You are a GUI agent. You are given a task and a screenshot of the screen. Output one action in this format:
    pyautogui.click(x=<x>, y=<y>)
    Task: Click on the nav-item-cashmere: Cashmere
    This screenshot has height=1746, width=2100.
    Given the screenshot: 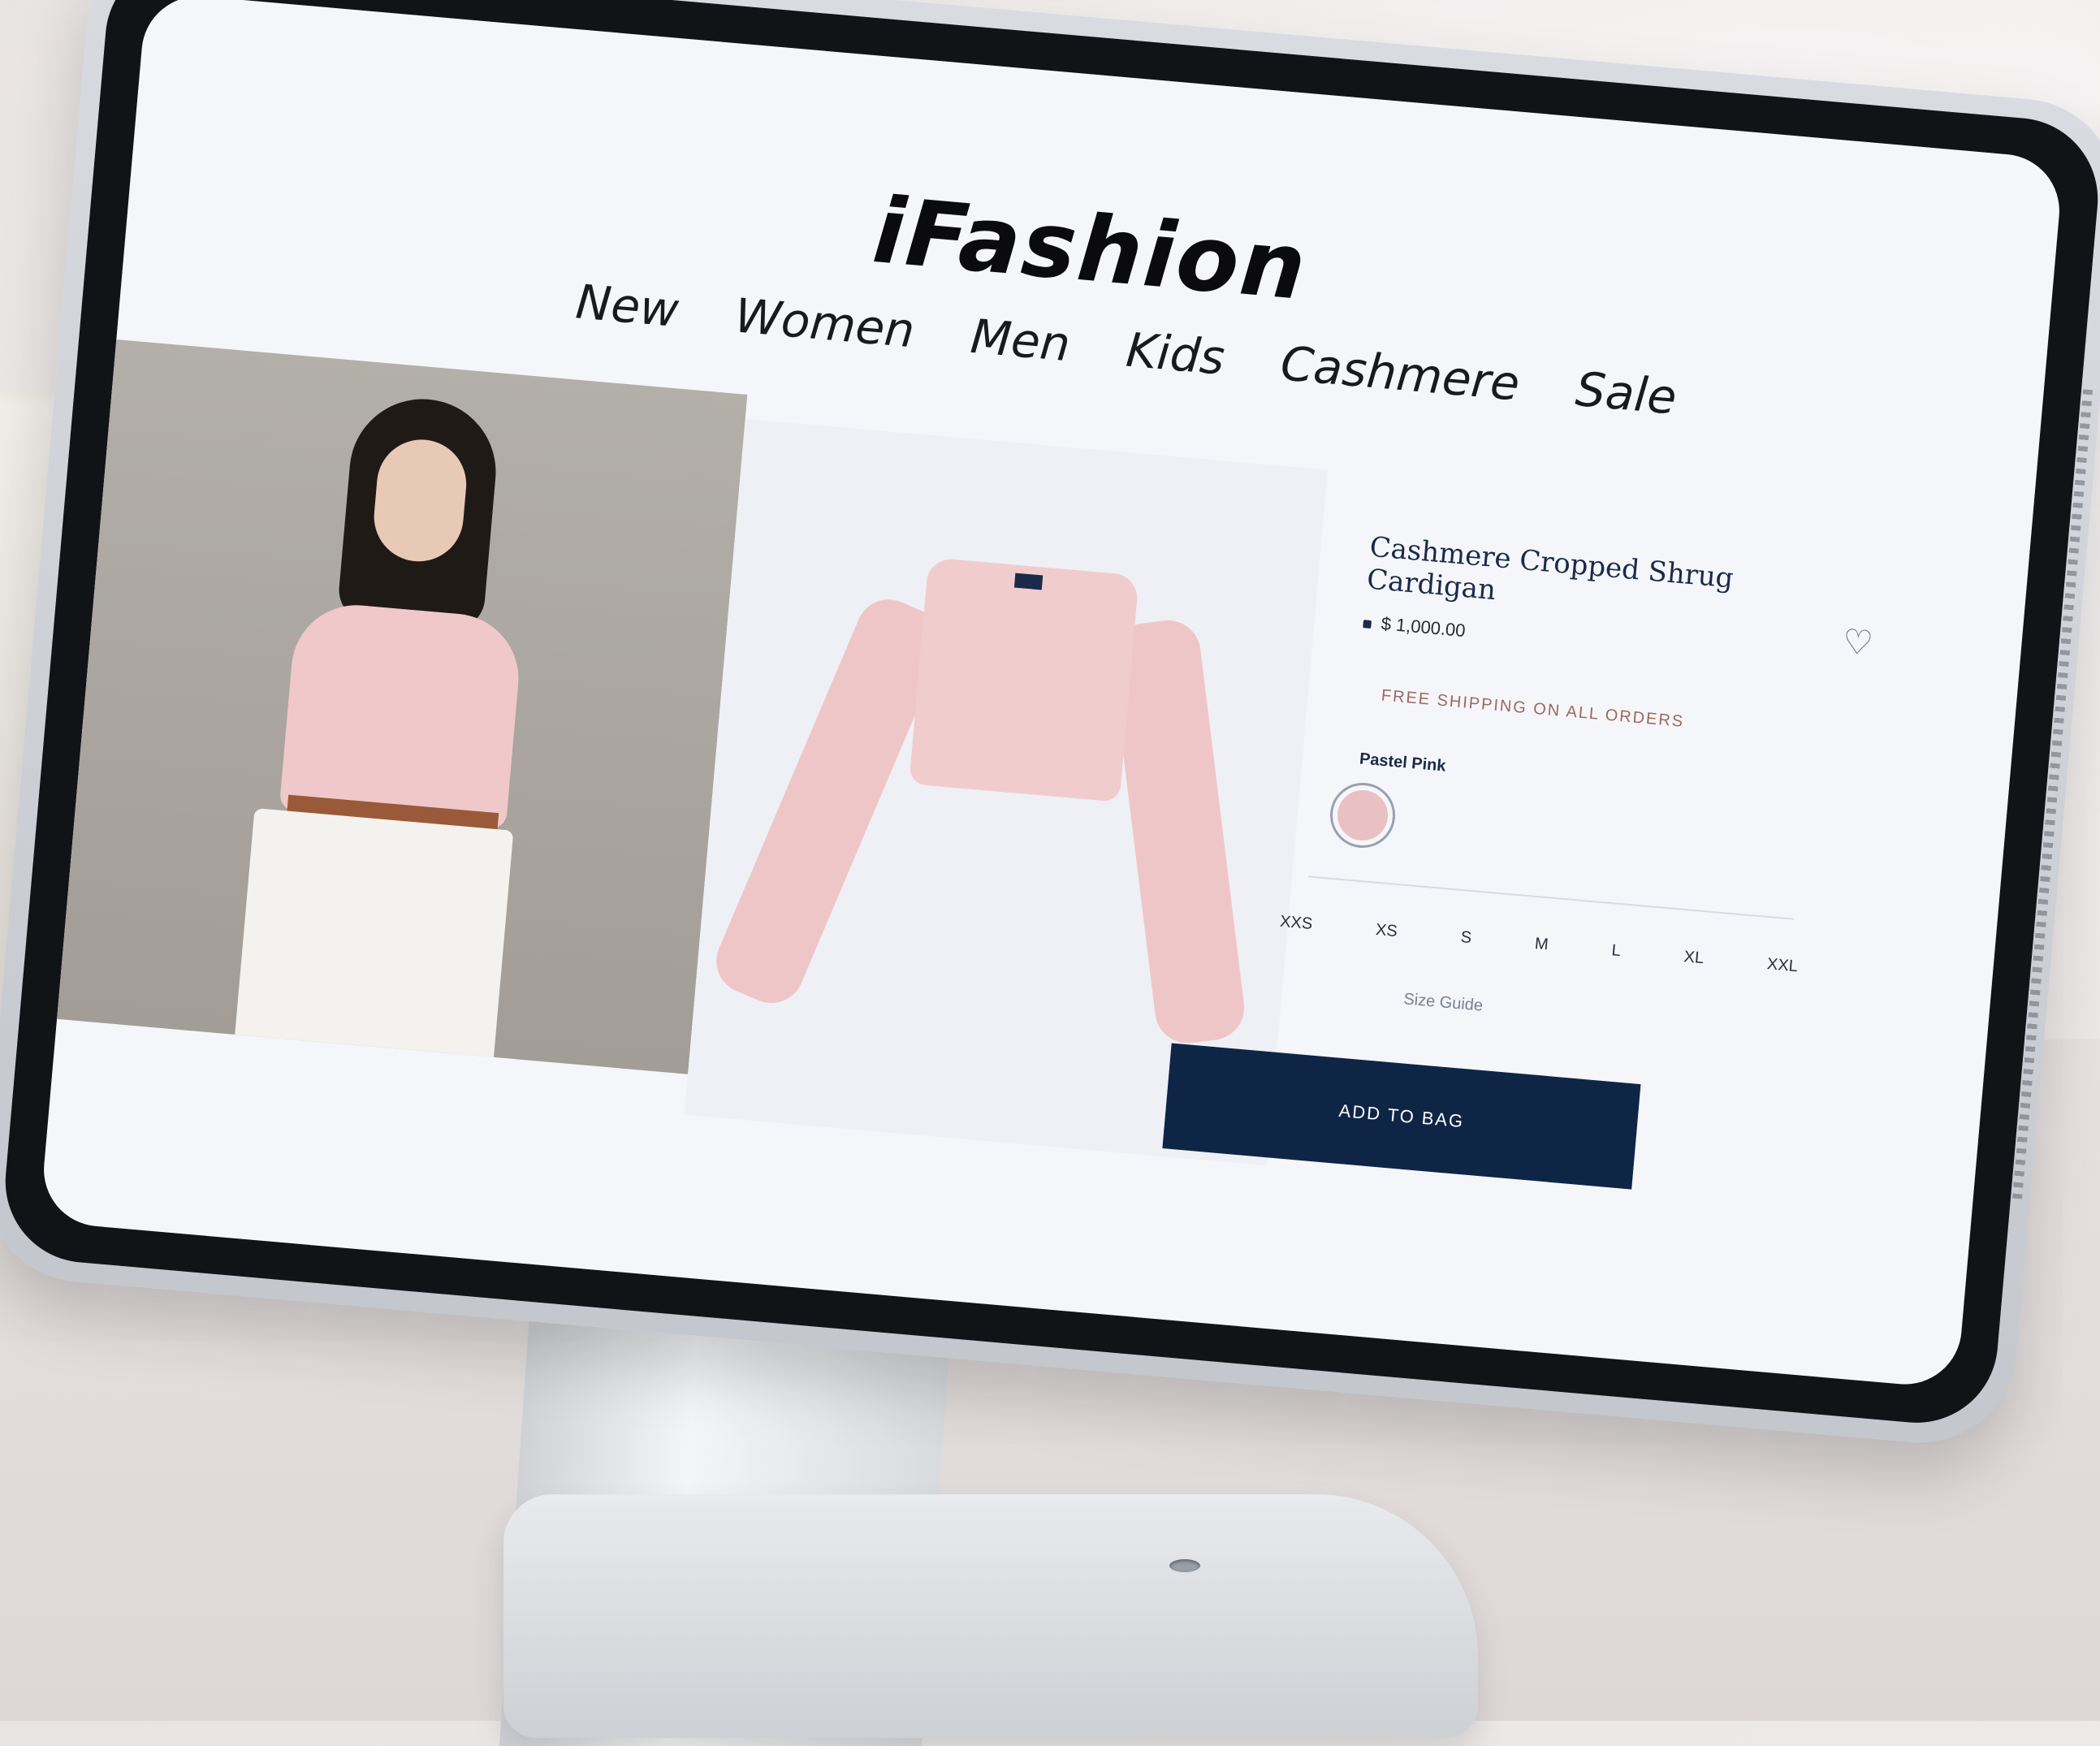 What is the action you would take?
    pyautogui.click(x=1400, y=373)
    